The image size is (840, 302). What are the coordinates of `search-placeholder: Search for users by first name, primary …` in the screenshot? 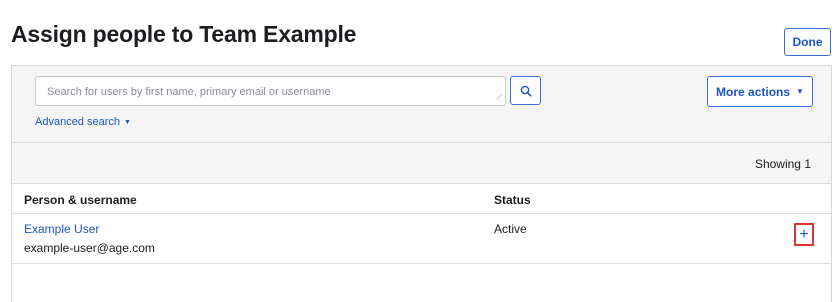 It's located at (189, 92).